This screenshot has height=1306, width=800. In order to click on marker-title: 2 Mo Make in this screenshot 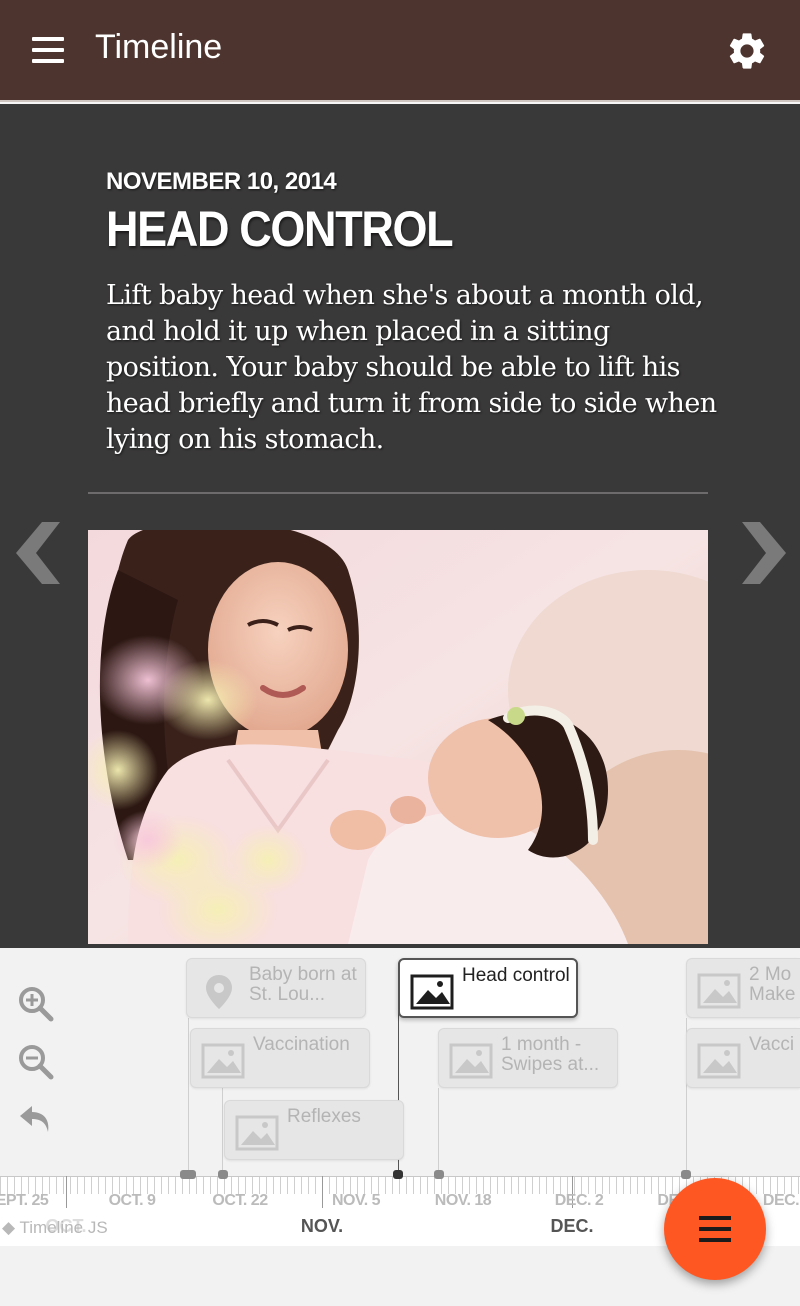, I will do `click(772, 984)`.